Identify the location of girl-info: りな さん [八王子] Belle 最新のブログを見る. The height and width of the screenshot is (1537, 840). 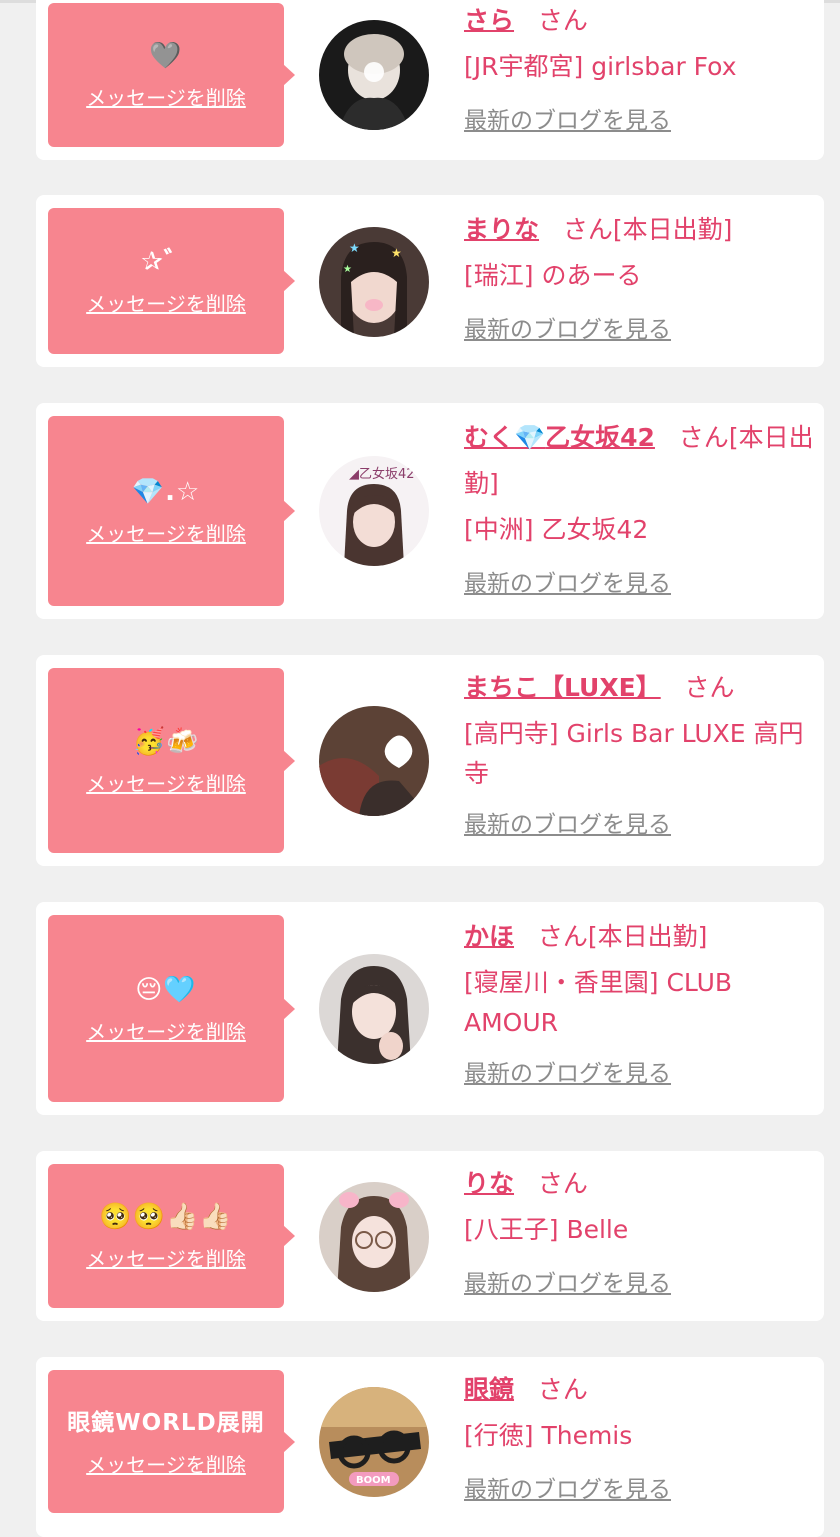
(639, 1234).